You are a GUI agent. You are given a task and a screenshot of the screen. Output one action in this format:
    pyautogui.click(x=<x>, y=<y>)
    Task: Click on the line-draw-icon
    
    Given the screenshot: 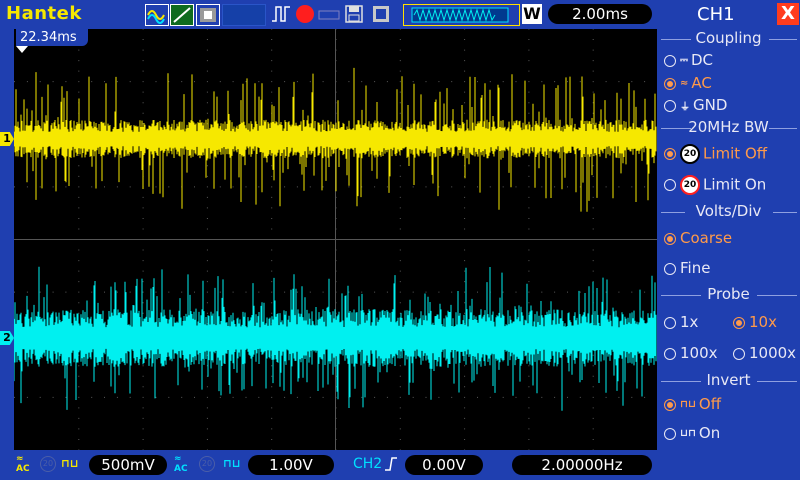 What is the action you would take?
    pyautogui.click(x=182, y=15)
    